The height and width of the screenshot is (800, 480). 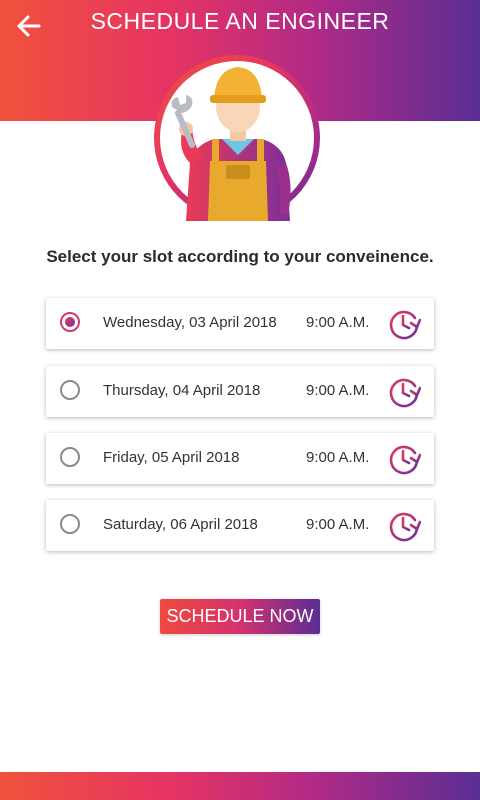 What do you see at coordinates (70, 322) in the screenshot?
I see `radio-button-selected` at bounding box center [70, 322].